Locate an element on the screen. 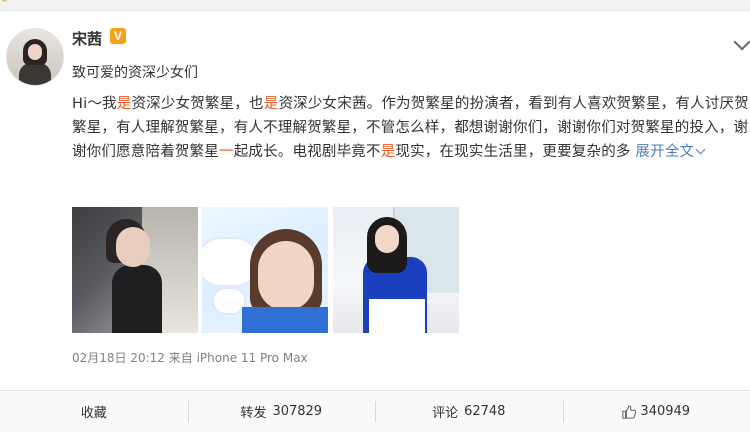 The width and height of the screenshot is (750, 442). expand-label: 展开全文 is located at coordinates (664, 152).